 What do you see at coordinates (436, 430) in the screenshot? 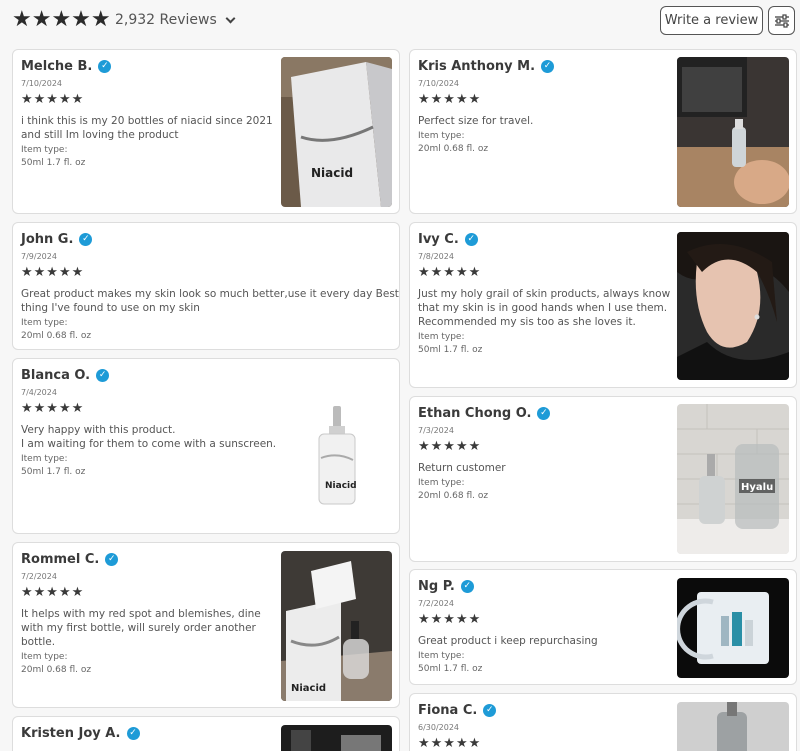
I see `review-date: 7/3/2024` at bounding box center [436, 430].